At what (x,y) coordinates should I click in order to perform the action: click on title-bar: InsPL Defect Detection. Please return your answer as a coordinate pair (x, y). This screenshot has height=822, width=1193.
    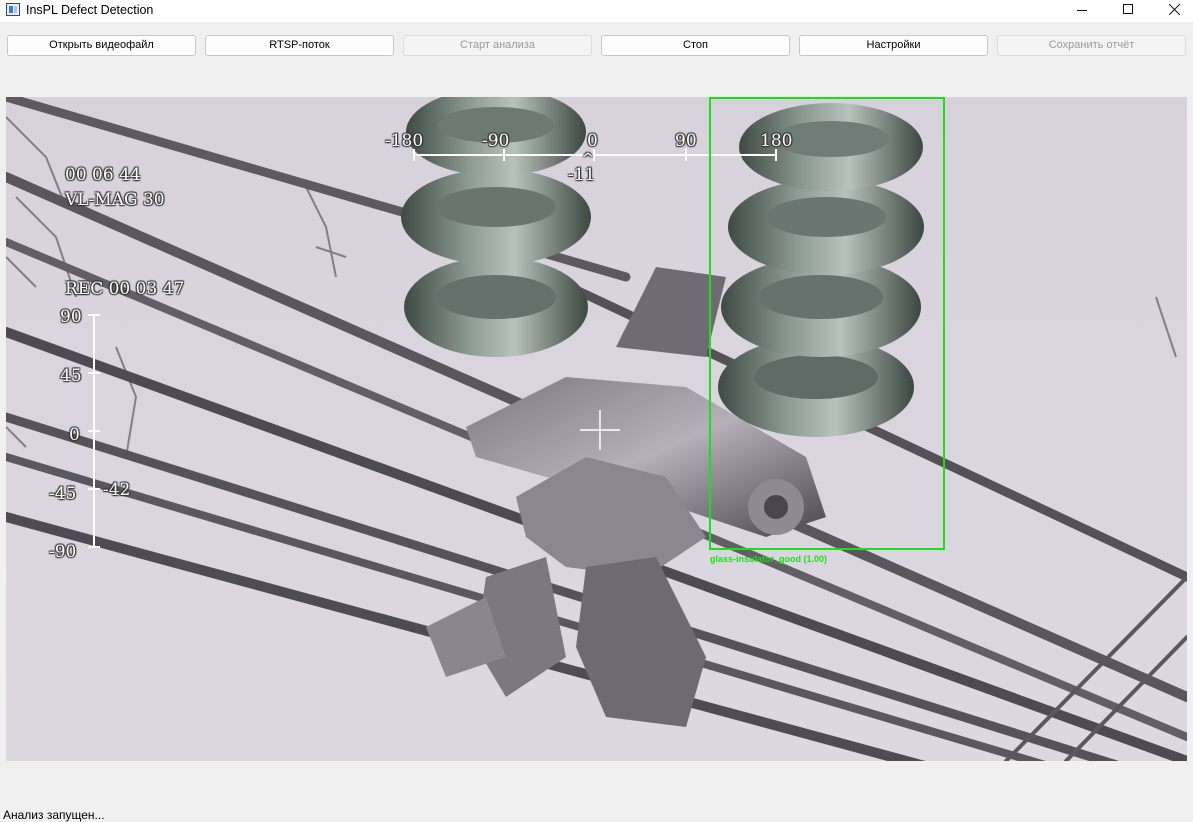
    Looking at the image, I should click on (596, 11).